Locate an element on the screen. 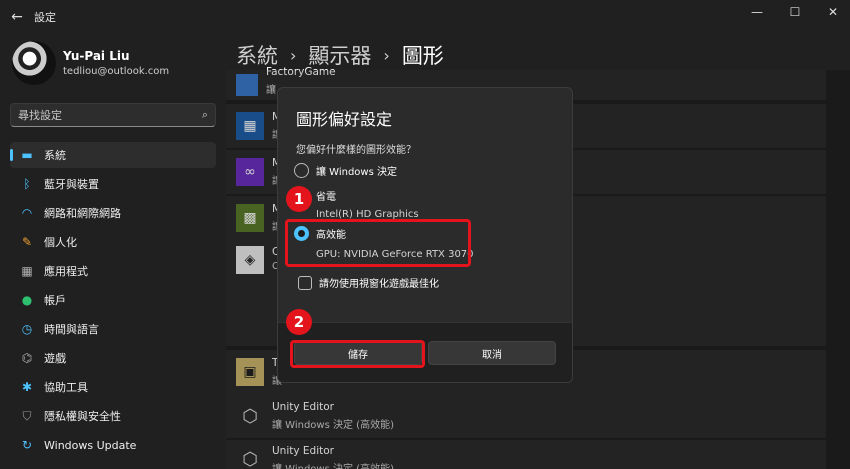 The height and width of the screenshot is (469, 850). sidebar-item: ↻ Windows Update is located at coordinates (113, 445).